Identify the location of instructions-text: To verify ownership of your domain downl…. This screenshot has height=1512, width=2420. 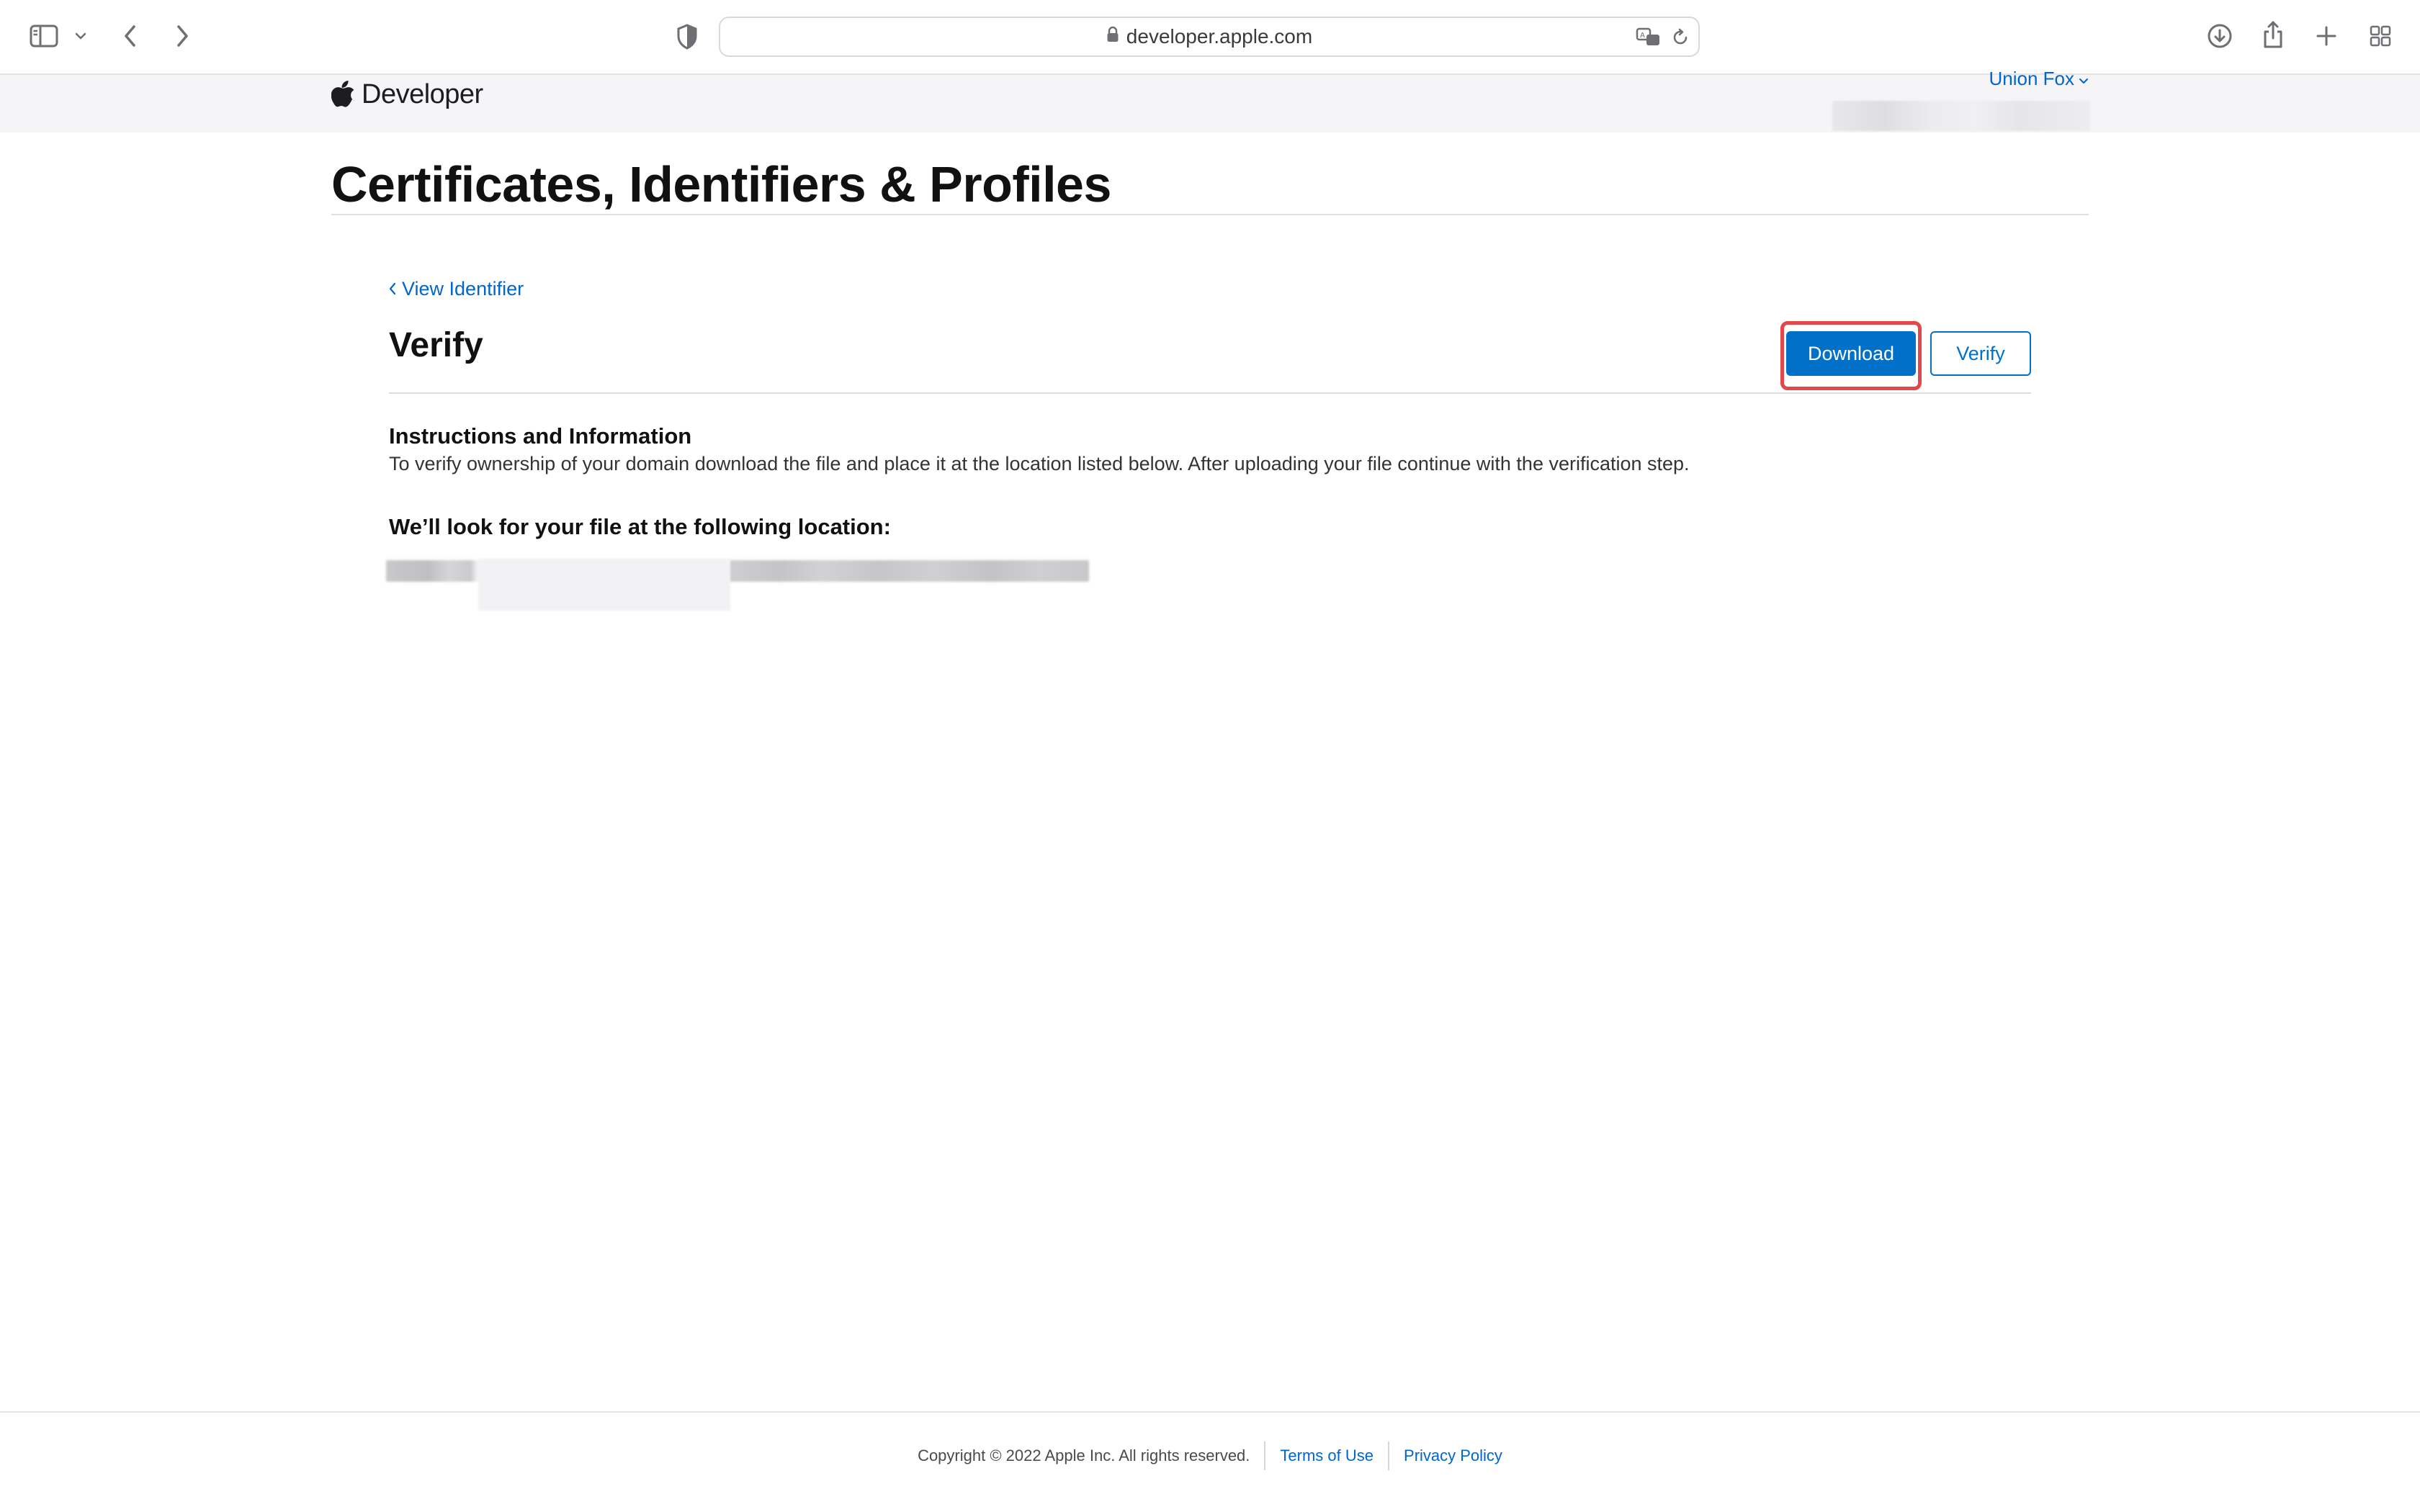
(1039, 463).